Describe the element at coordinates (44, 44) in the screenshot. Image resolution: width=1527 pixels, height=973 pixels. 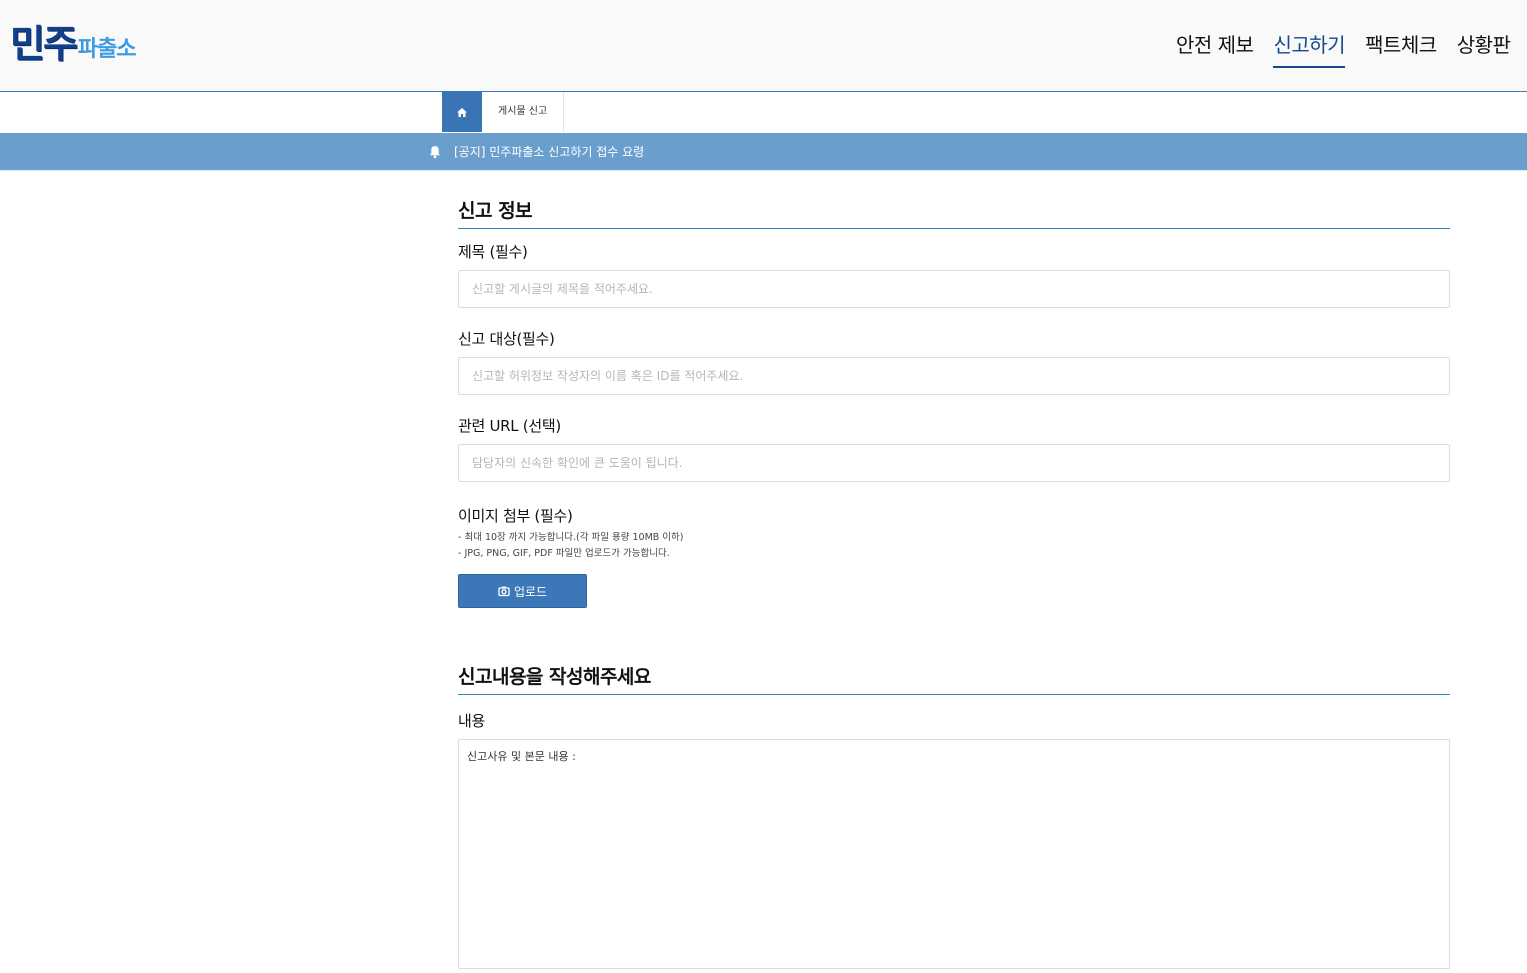
I see `logo-main-text: 민주` at that location.